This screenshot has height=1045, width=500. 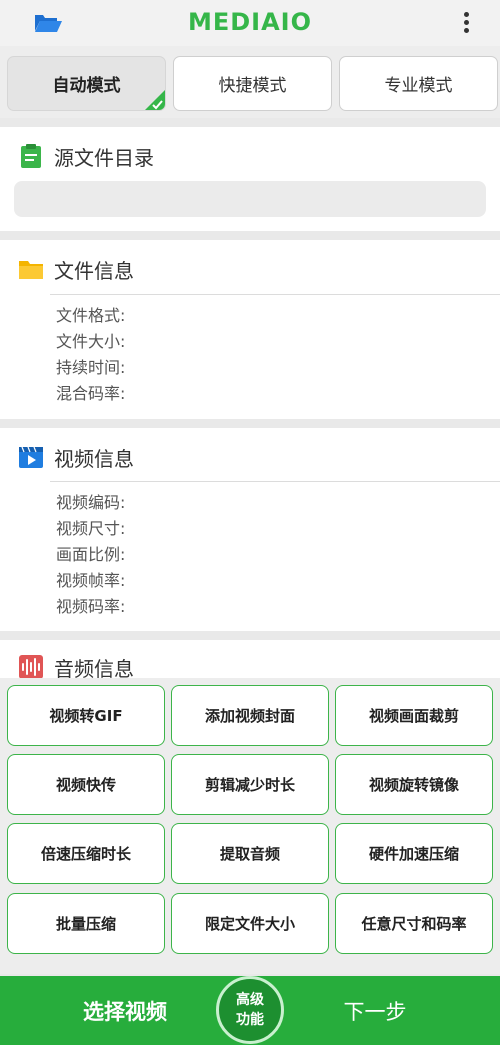 What do you see at coordinates (91, 606) in the screenshot?
I see `video-bitrate-label: 视频码率:` at bounding box center [91, 606].